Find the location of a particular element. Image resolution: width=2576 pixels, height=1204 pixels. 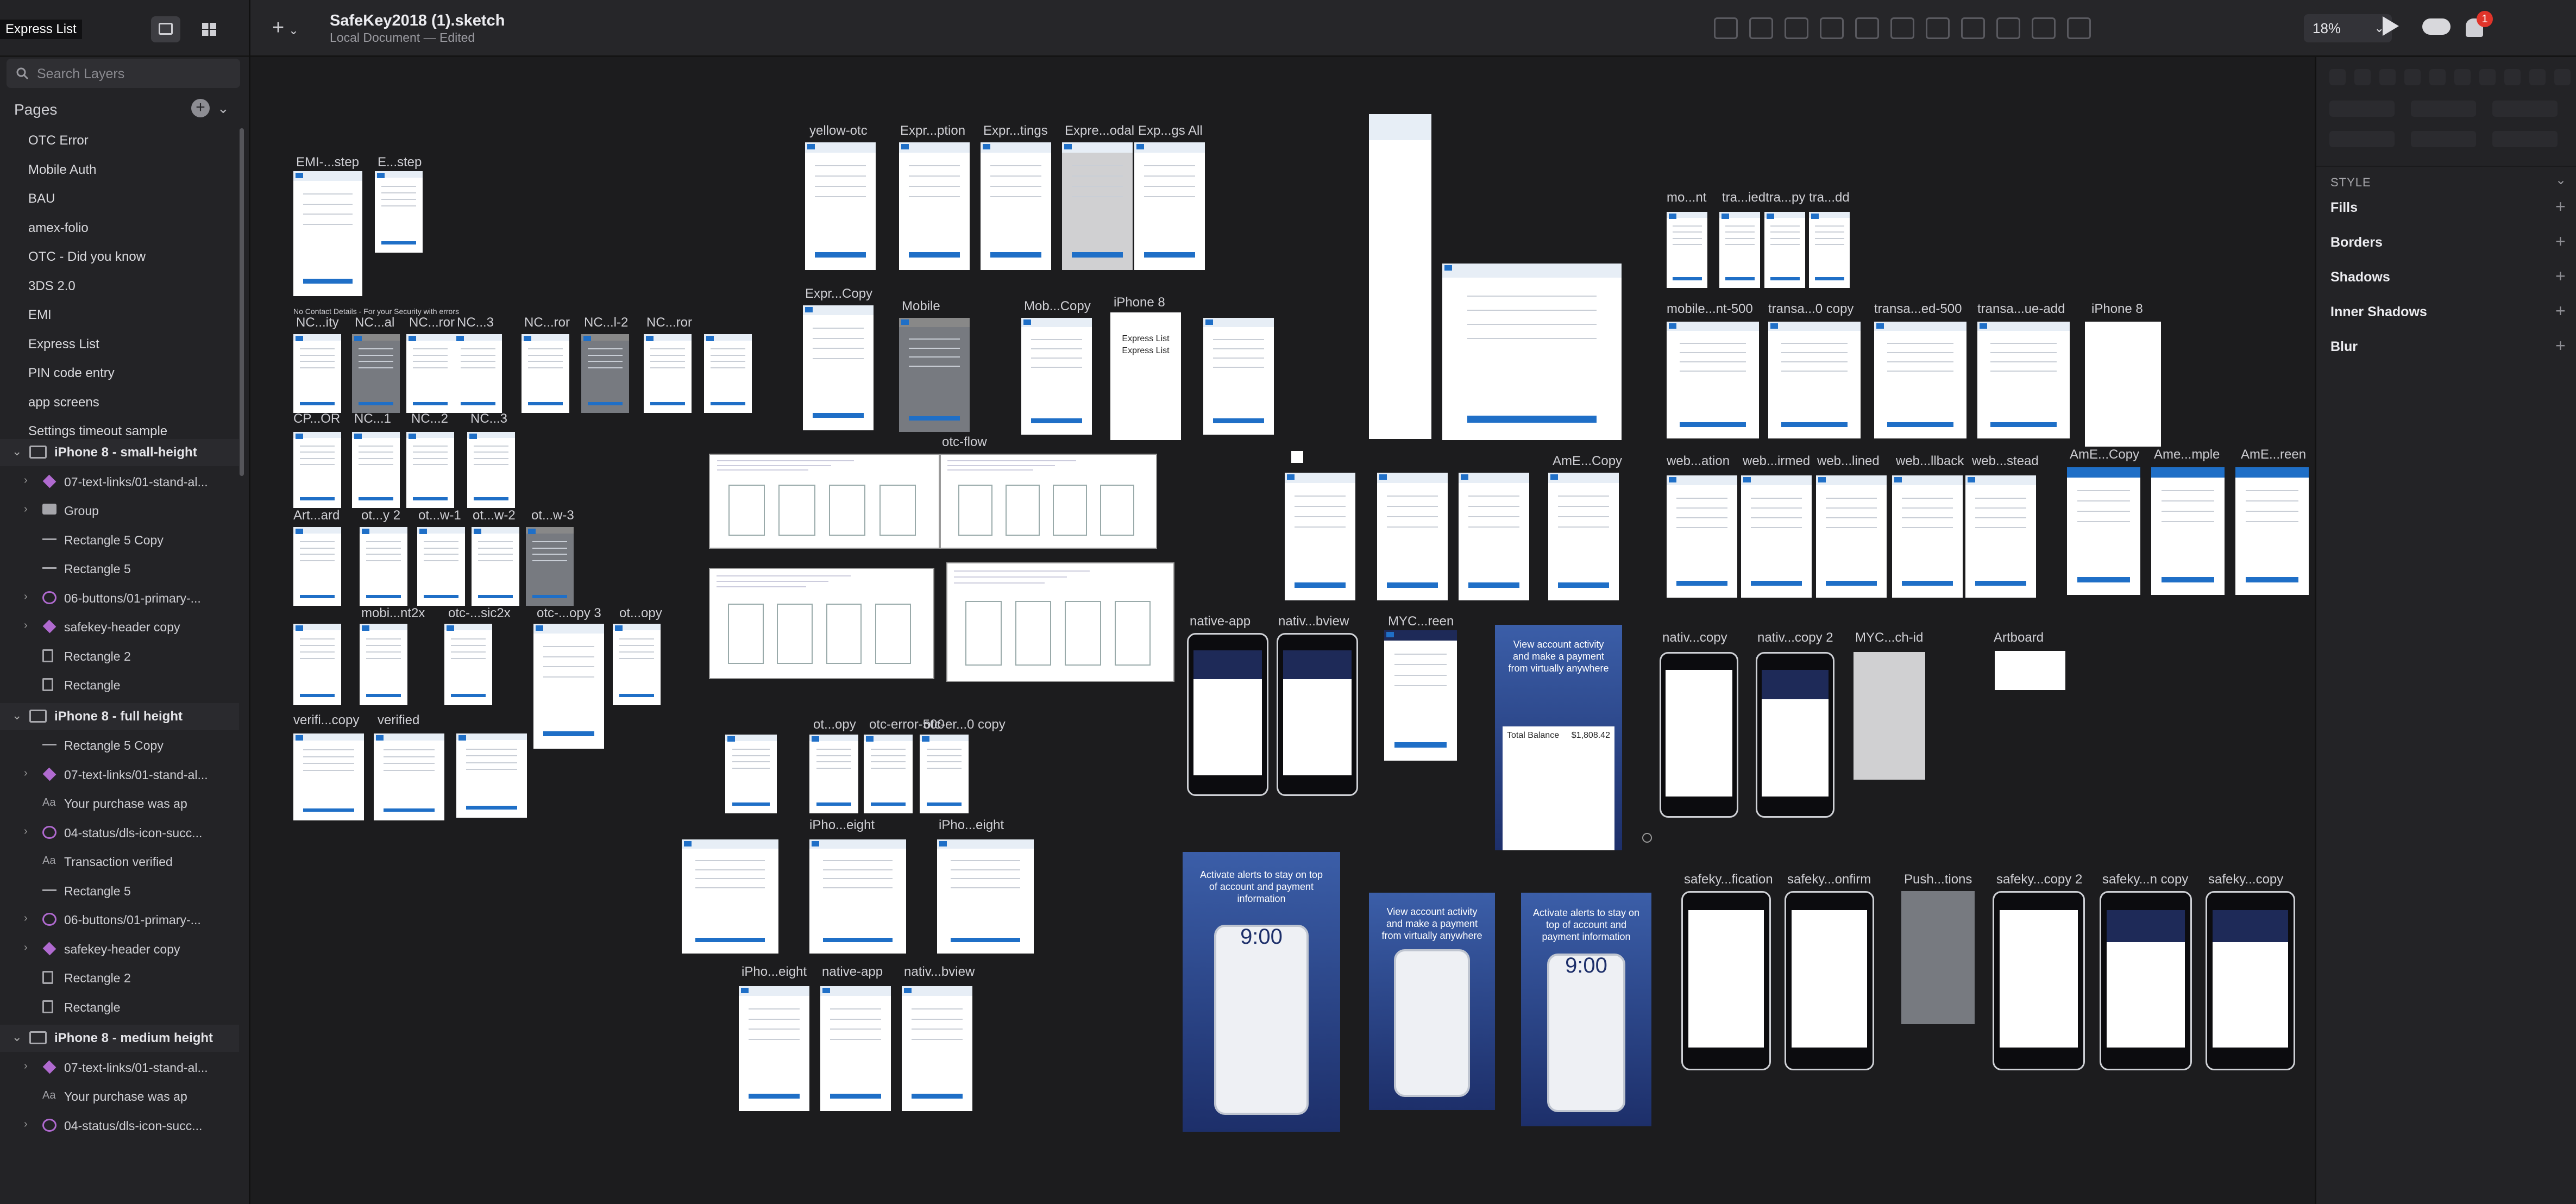

artboard-title: NC...l-2 is located at coordinates (606, 322).